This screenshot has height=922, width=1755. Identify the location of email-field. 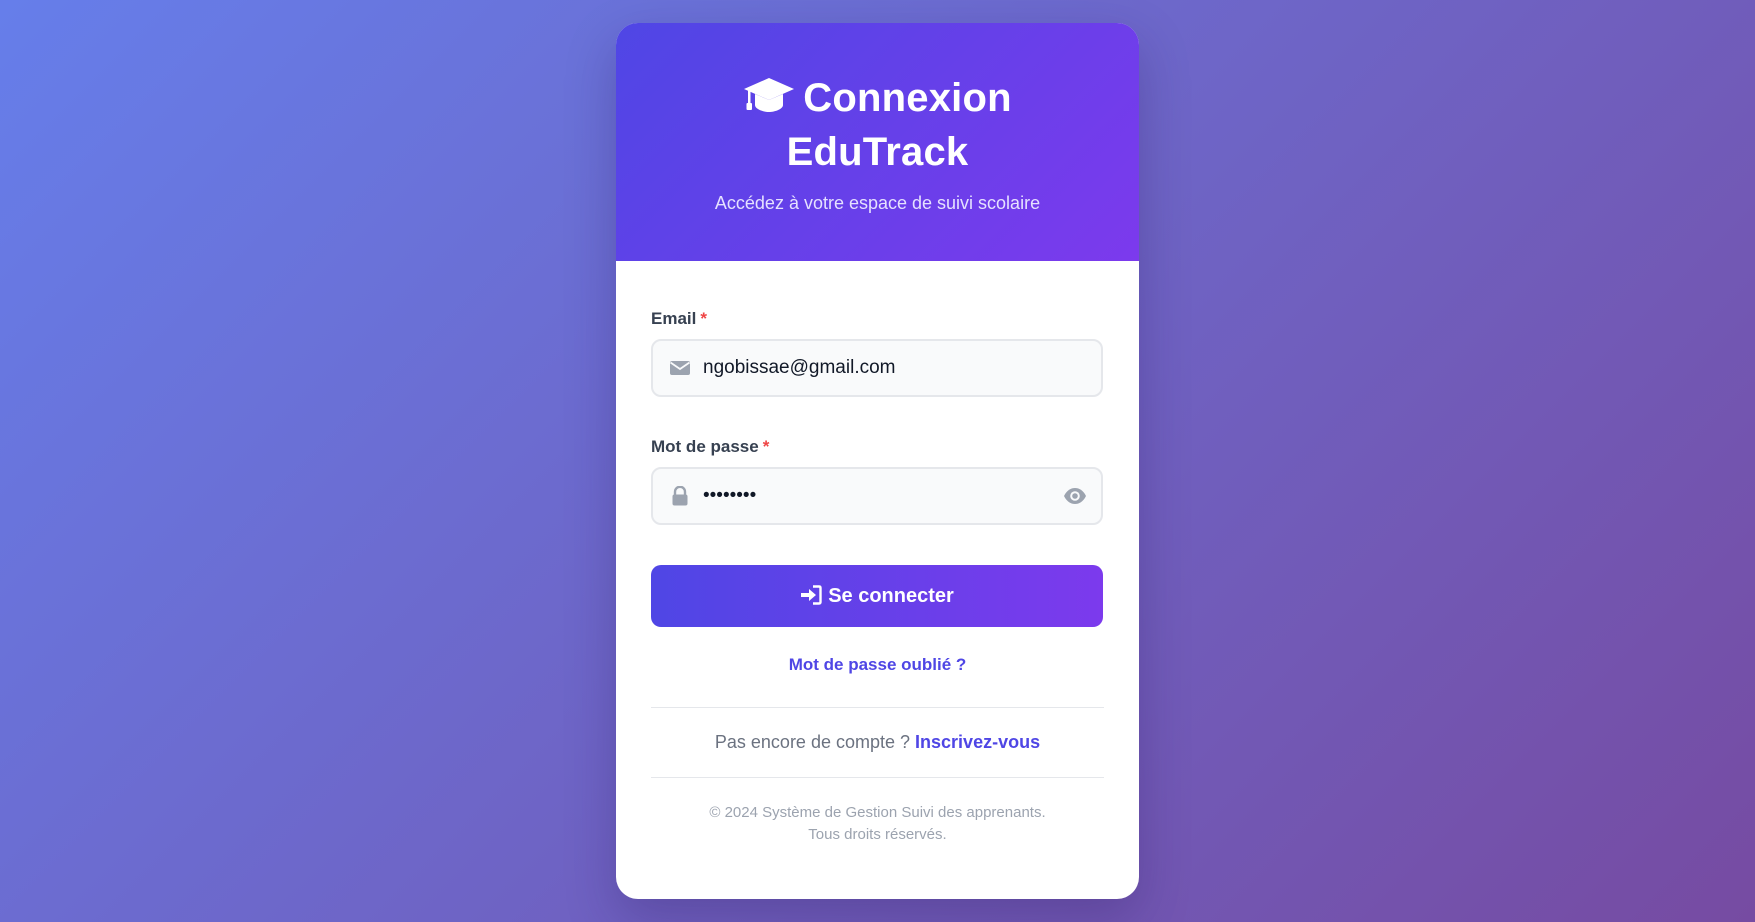
(873, 368).